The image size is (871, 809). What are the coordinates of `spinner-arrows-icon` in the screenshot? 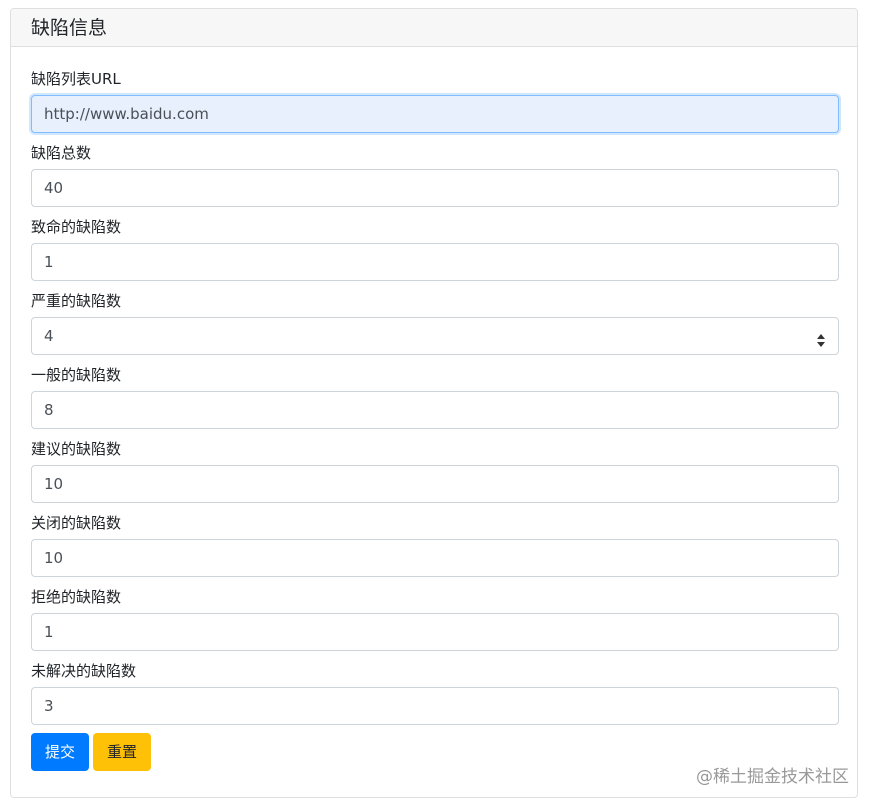 It's located at (821, 340).